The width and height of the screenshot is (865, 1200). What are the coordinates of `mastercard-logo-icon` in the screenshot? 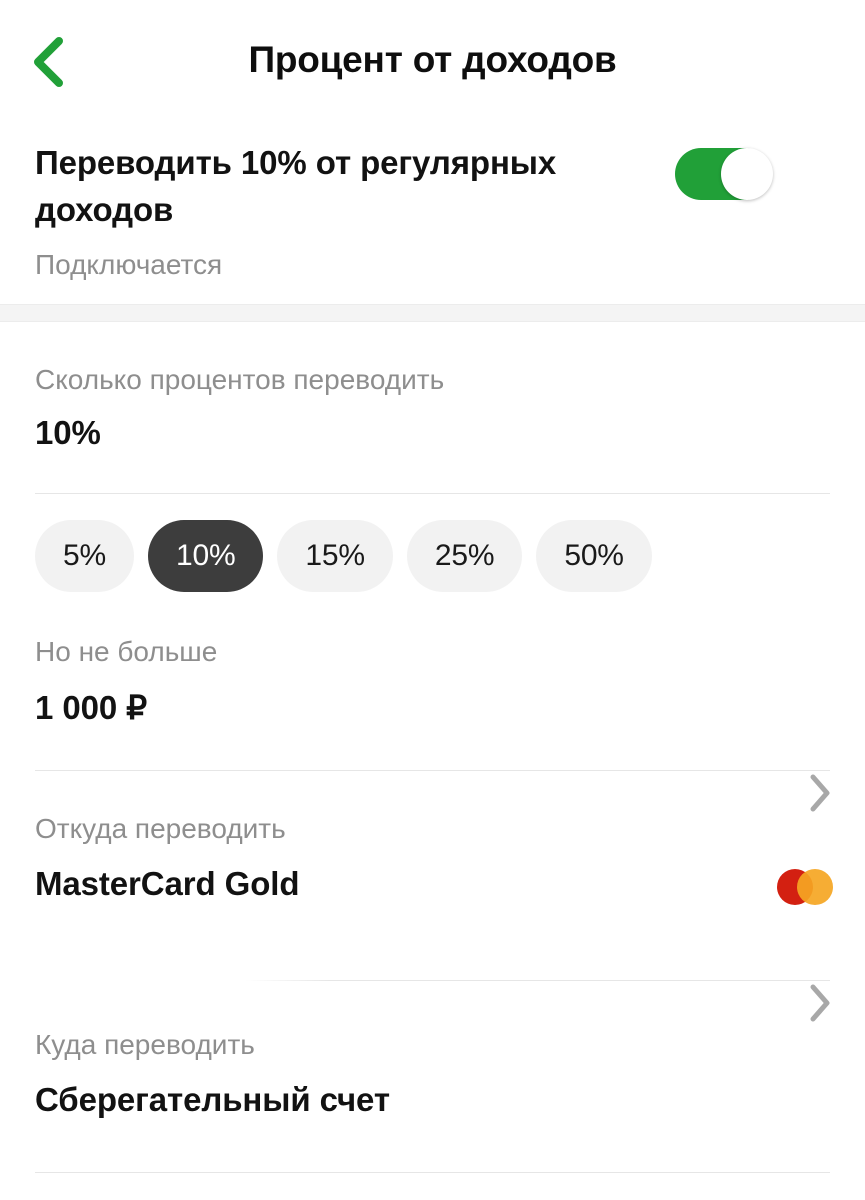 It's located at (805, 886).